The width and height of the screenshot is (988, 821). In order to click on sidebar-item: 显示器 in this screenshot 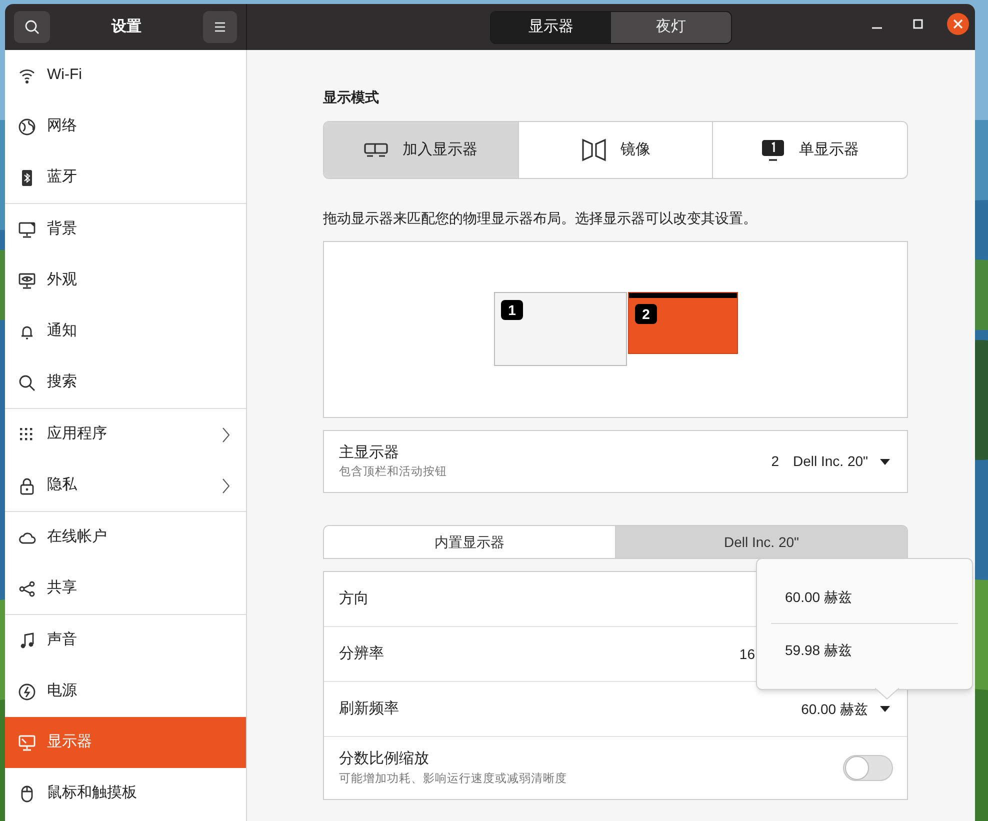, I will do `click(125, 742)`.